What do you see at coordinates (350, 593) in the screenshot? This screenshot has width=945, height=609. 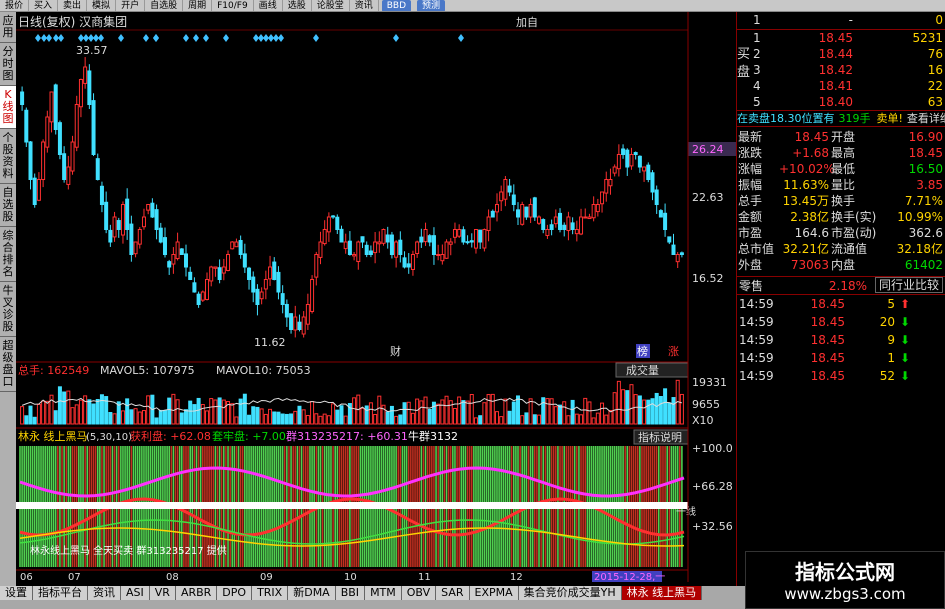 I see `bottom-tab-9: BBI` at bounding box center [350, 593].